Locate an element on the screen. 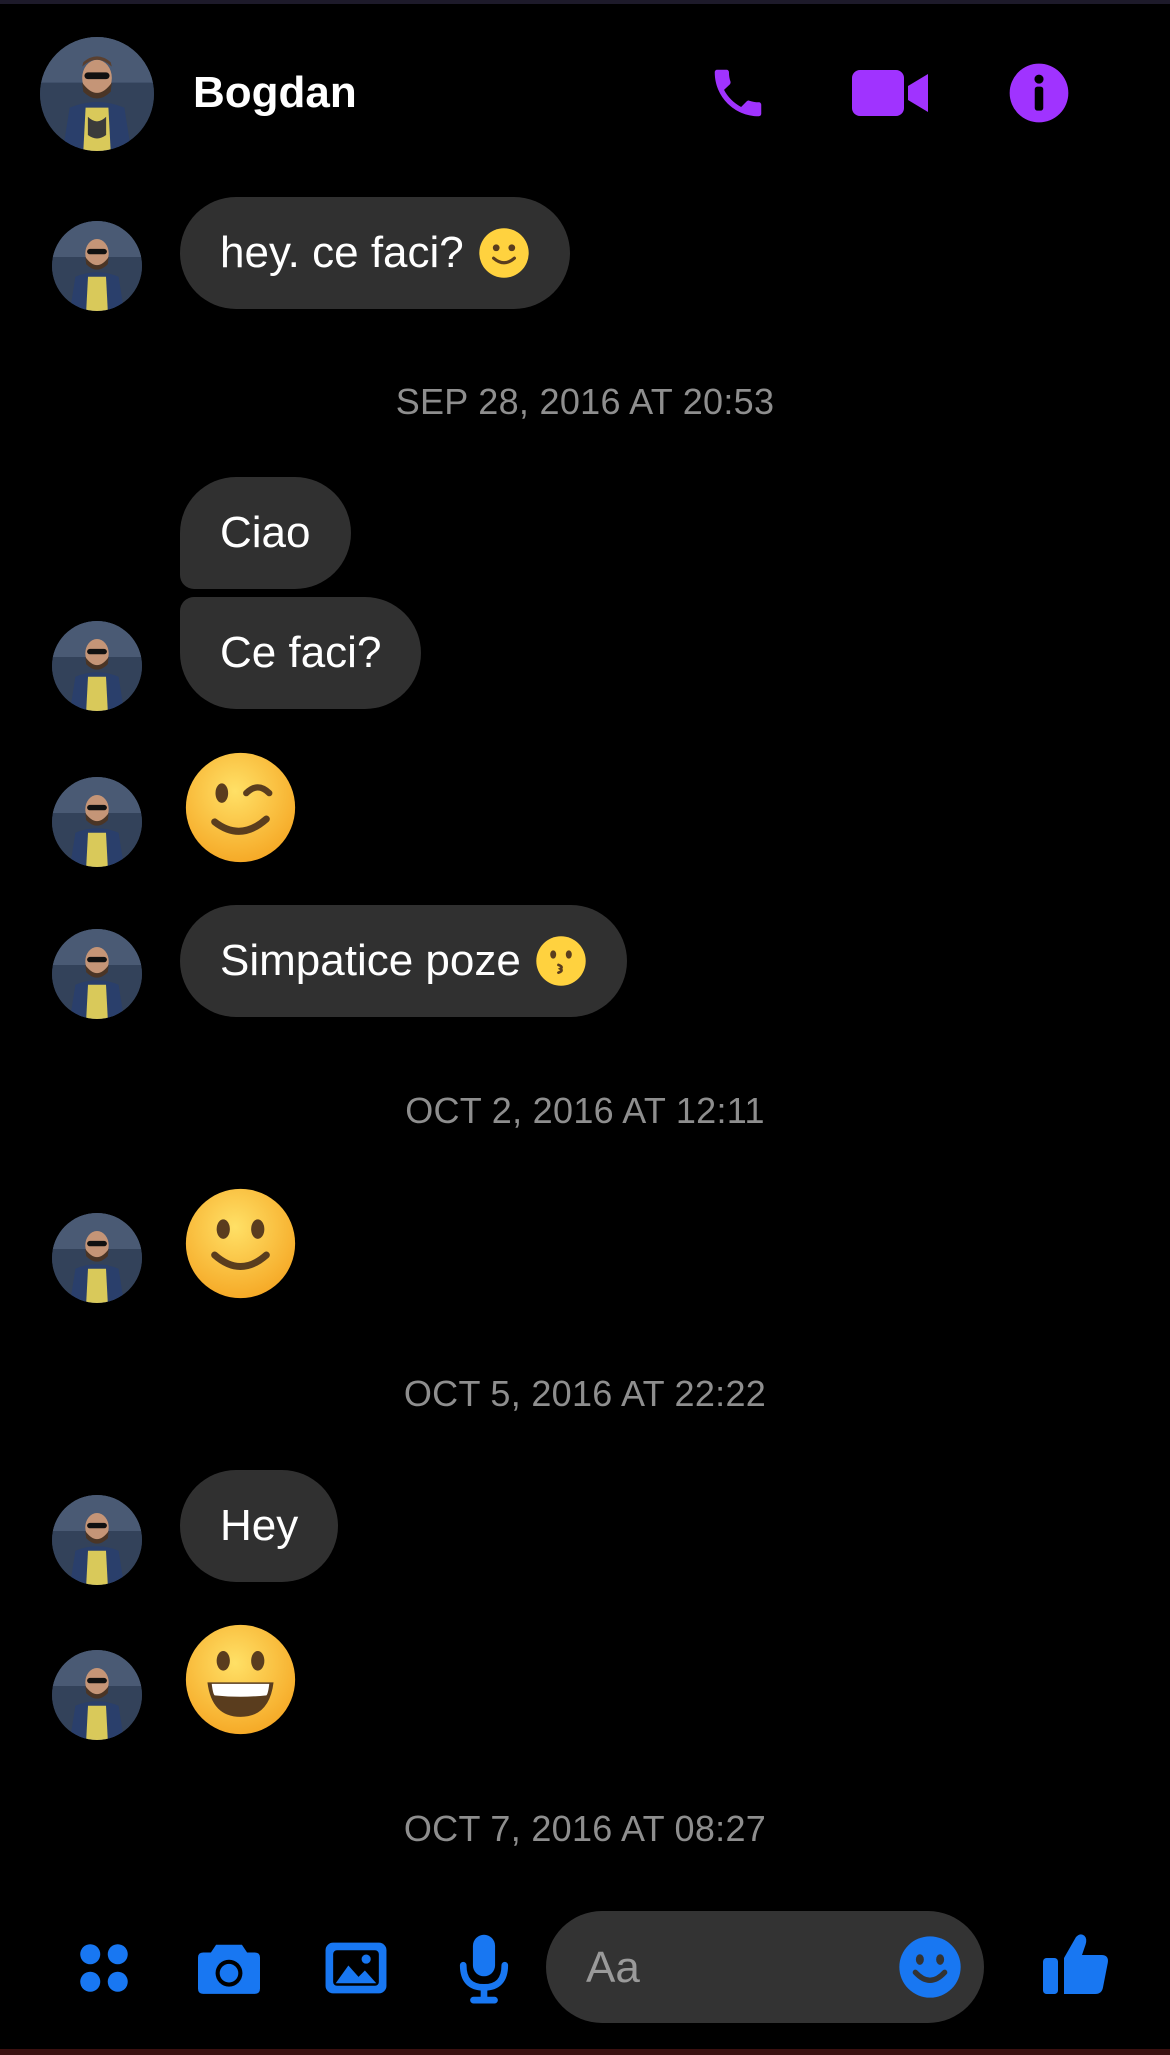  conversation-info-button is located at coordinates (1039, 93).